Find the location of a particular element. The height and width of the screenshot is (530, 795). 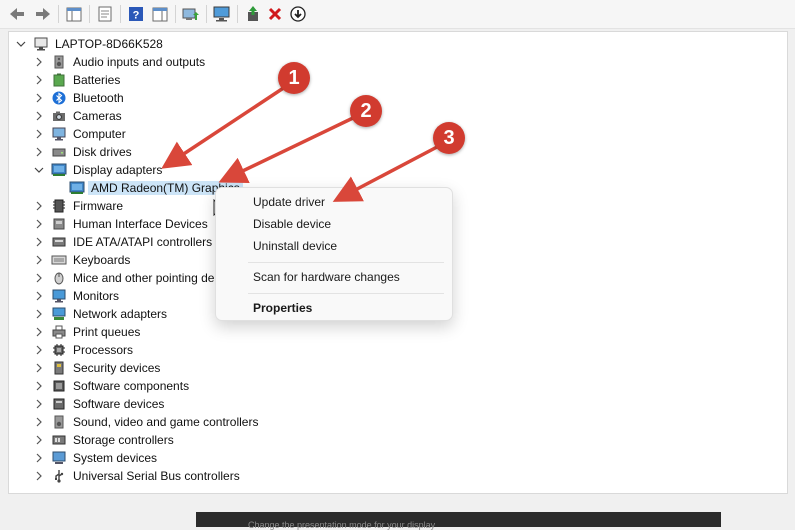

callout-badge-3: 3 is located at coordinates (449, 138).